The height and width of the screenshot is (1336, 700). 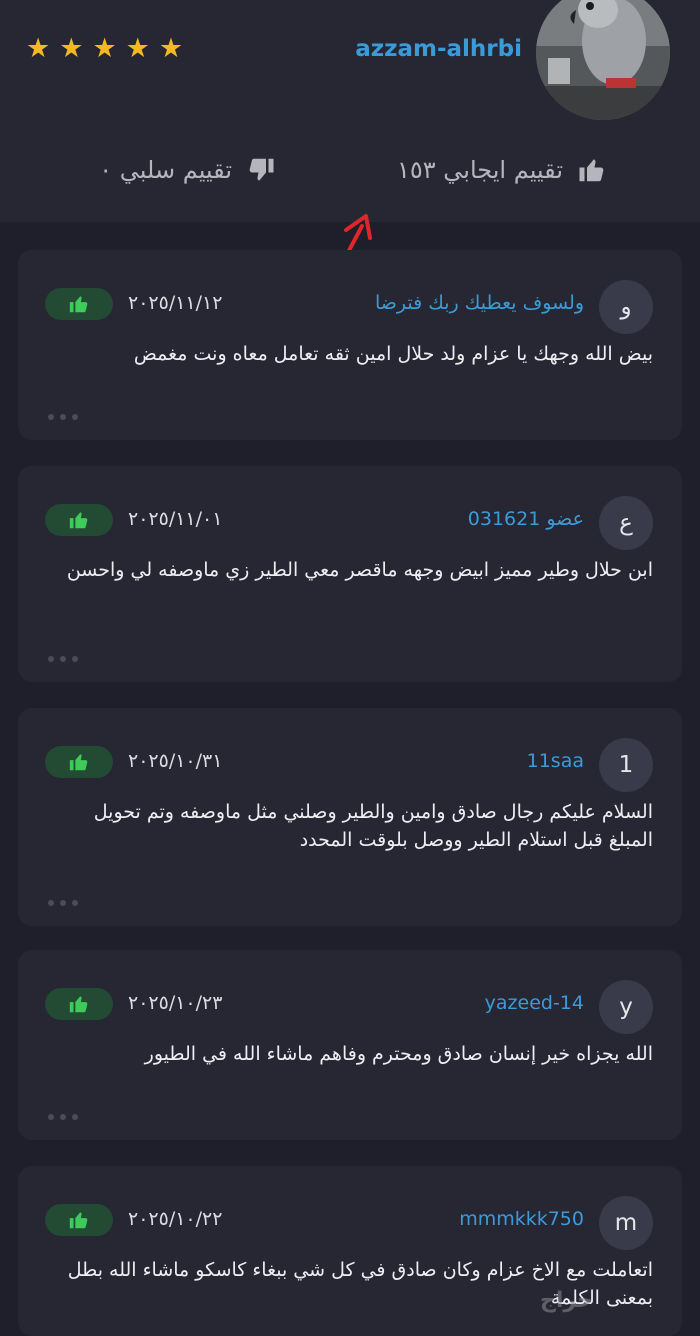 What do you see at coordinates (626, 523) in the screenshot?
I see `reviewer-avatar: ع` at bounding box center [626, 523].